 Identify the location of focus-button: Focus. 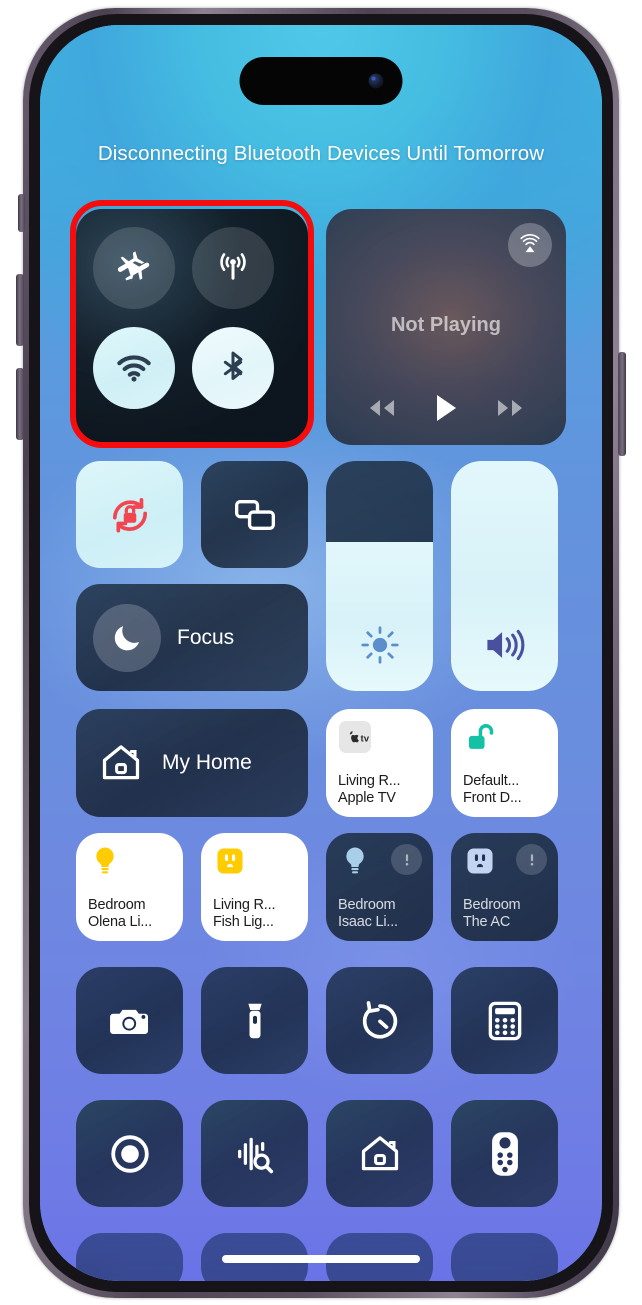
(192, 637).